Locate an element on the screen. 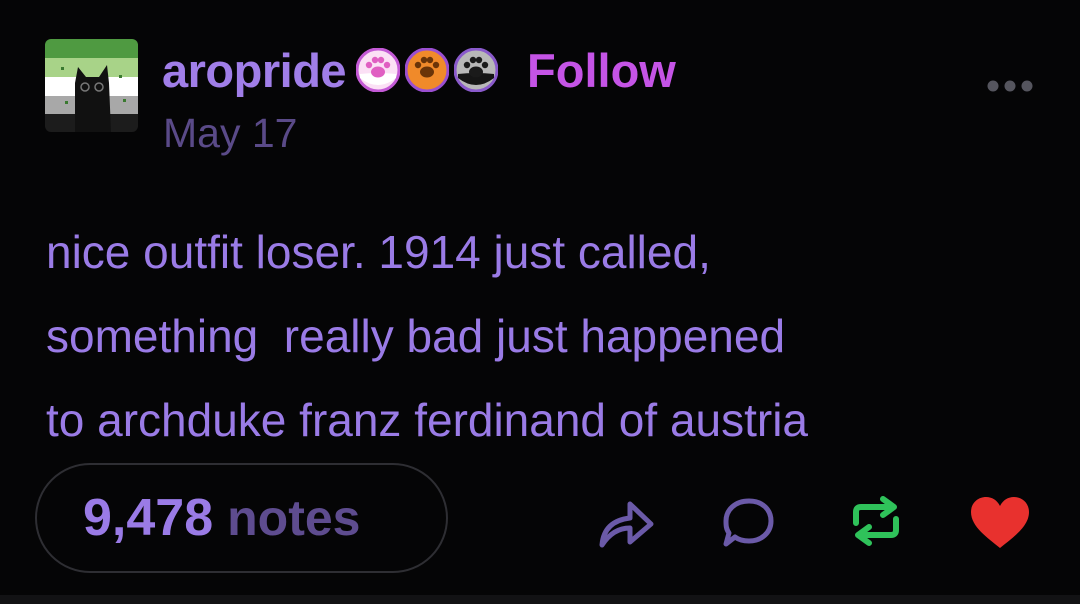  paw-icon-gray is located at coordinates (476, 70).